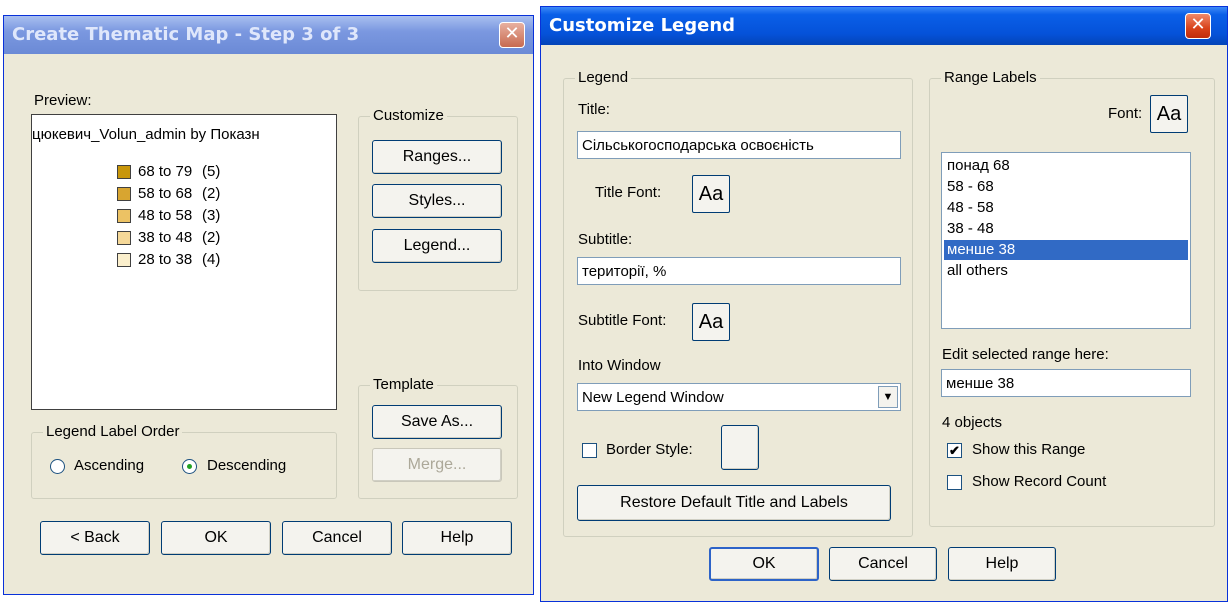 This screenshot has height=602, width=1228. What do you see at coordinates (594, 109) in the screenshot?
I see `title-label: Title:` at bounding box center [594, 109].